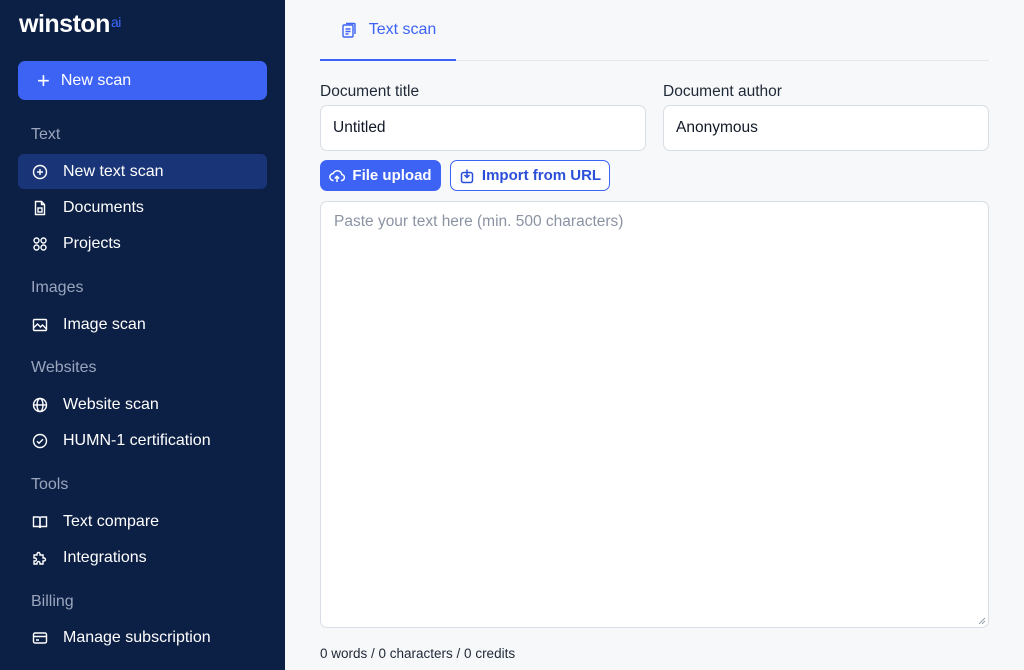 The width and height of the screenshot is (1024, 670). What do you see at coordinates (40, 522) in the screenshot?
I see `book-icon` at bounding box center [40, 522].